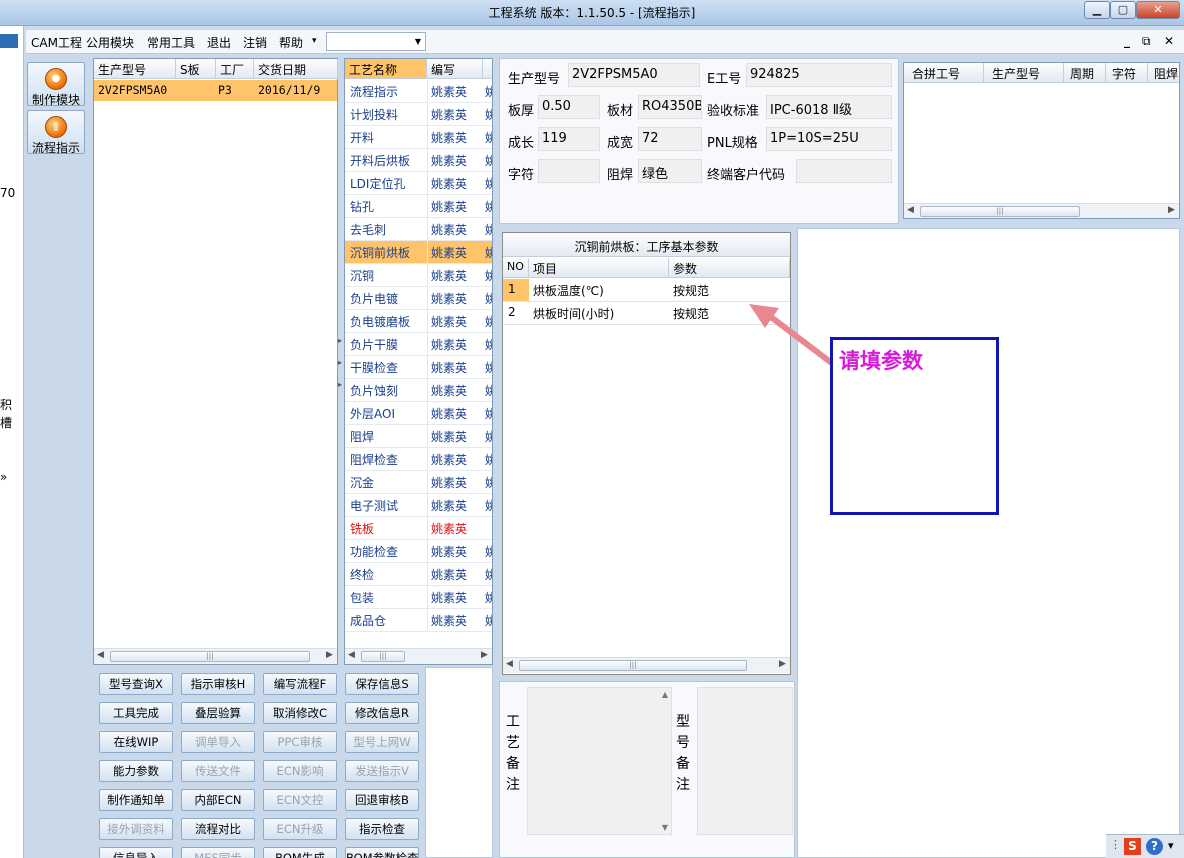 The height and width of the screenshot is (858, 1184). I want to click on table-row: 电子测试 姚素英 姚, so click(418, 505).